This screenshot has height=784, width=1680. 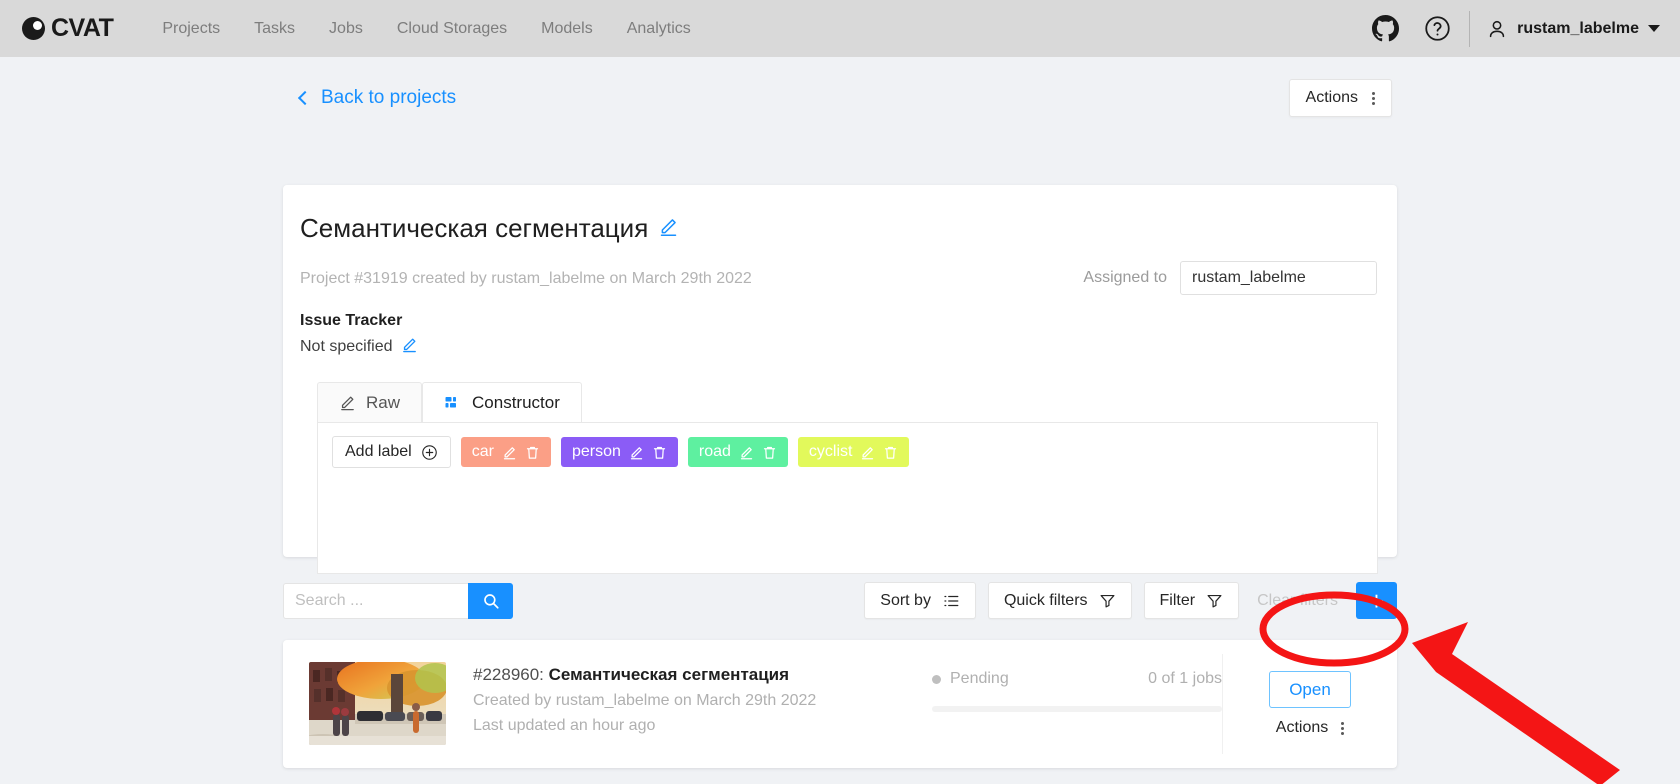 What do you see at coordinates (347, 403) in the screenshot?
I see `pencil-icon` at bounding box center [347, 403].